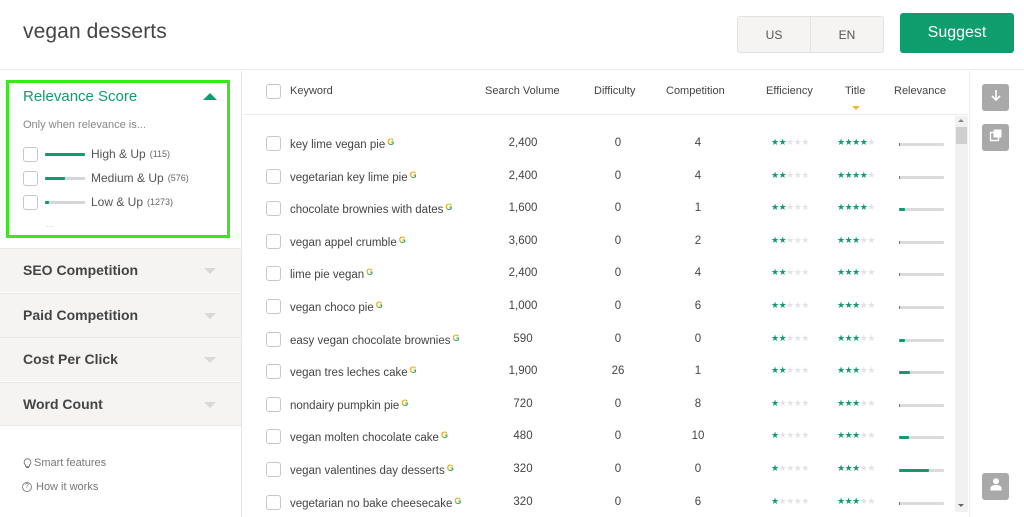 The image size is (1024, 517). I want to click on keyword-cell: vegan valentines day desserts G, so click(372, 470).